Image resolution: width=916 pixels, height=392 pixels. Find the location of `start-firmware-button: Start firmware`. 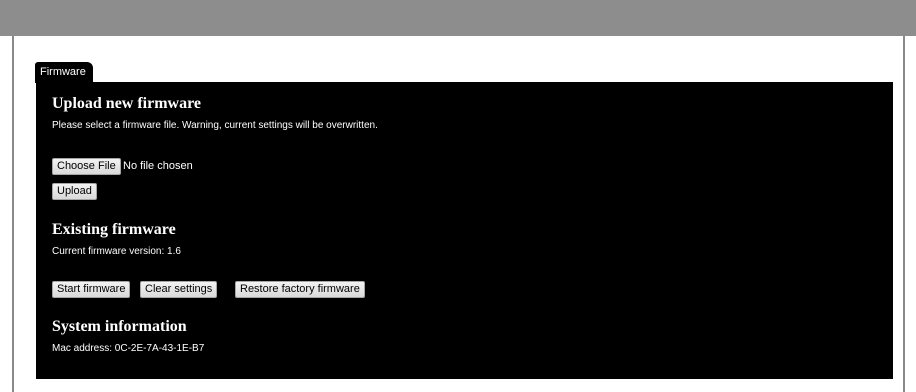

start-firmware-button: Start firmware is located at coordinates (91, 289).